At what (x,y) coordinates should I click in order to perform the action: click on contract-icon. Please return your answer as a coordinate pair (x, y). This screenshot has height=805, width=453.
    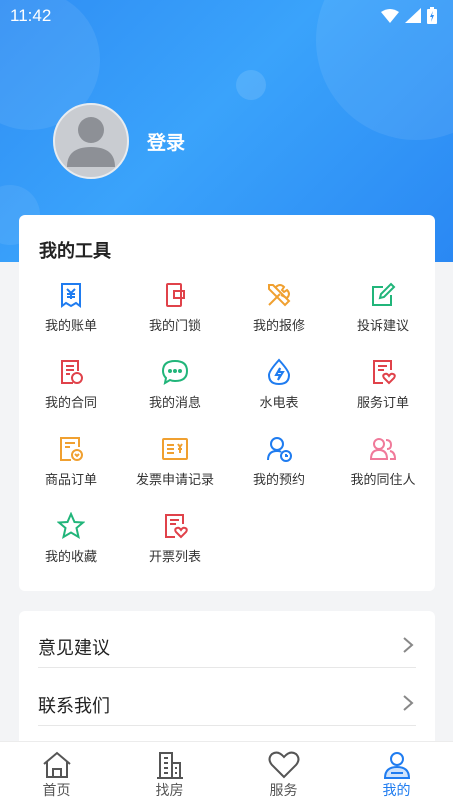
    Looking at the image, I should click on (72, 372).